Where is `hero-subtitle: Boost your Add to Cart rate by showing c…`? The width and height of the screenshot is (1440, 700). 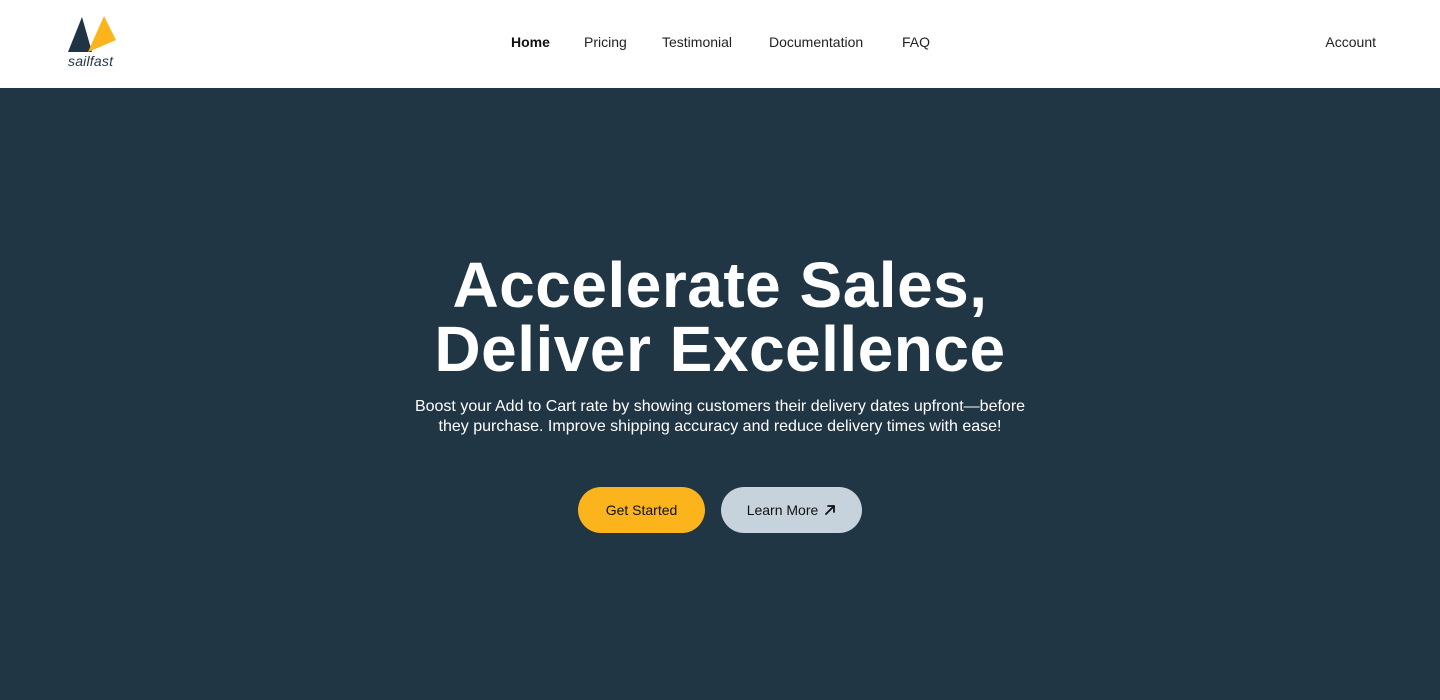
hero-subtitle: Boost your Add to Cart rate by showing c… is located at coordinates (720, 416).